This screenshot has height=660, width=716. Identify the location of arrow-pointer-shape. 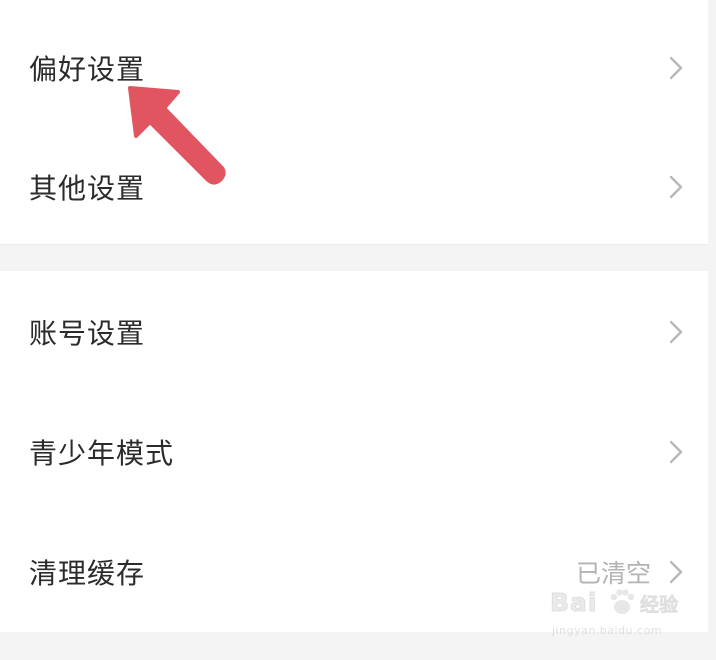
(177, 135).